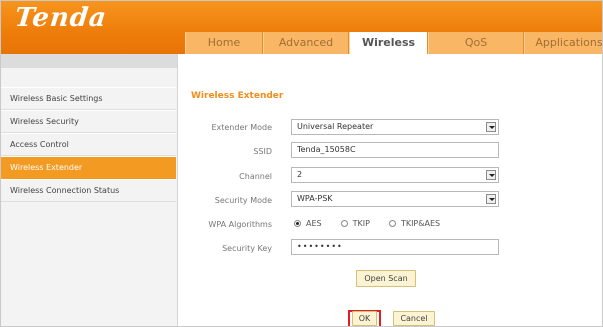 The width and height of the screenshot is (603, 327). I want to click on security-mode-value: WPA-PSK, so click(315, 198).